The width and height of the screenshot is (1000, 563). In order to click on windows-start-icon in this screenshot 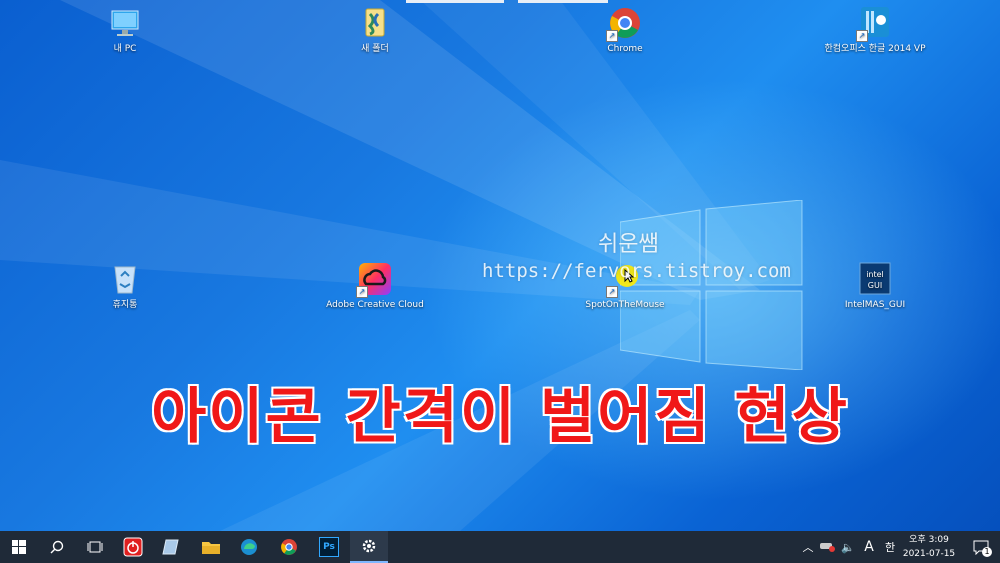, I will do `click(19, 547)`.